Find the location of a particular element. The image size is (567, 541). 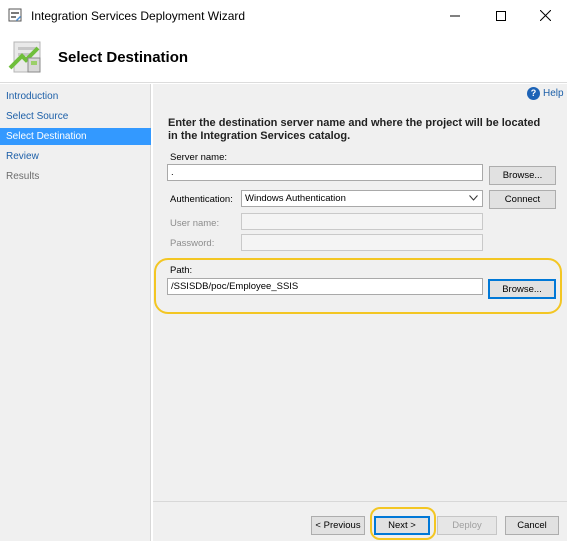

wizard-header: Select Destination is located at coordinates (283, 57).